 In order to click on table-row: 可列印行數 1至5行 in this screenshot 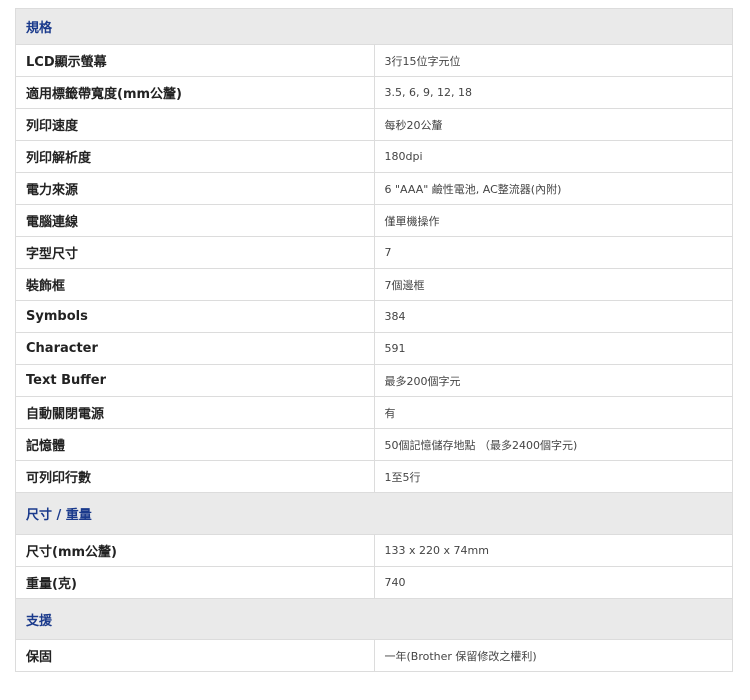, I will do `click(374, 476)`.